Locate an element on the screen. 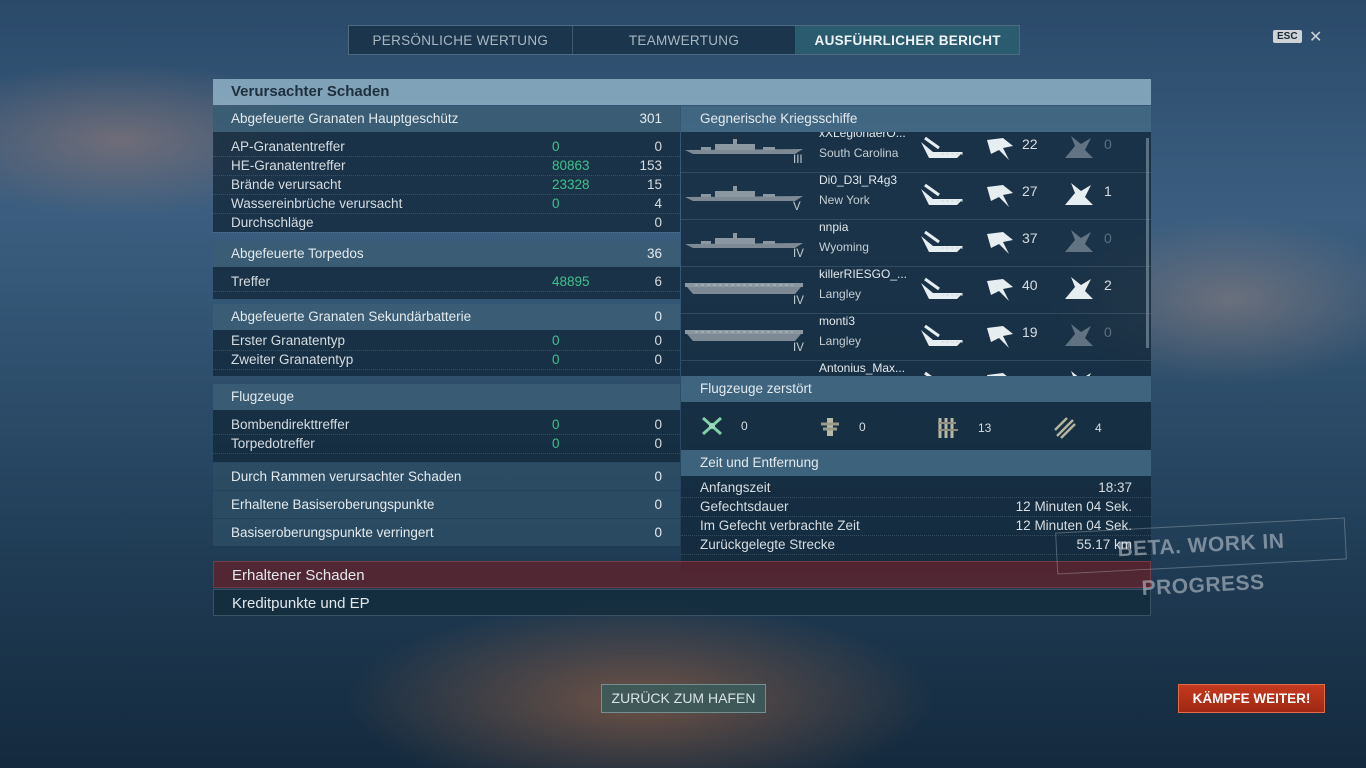 The image size is (1366, 768). torpedo-value: 36 is located at coordinates (654, 253).